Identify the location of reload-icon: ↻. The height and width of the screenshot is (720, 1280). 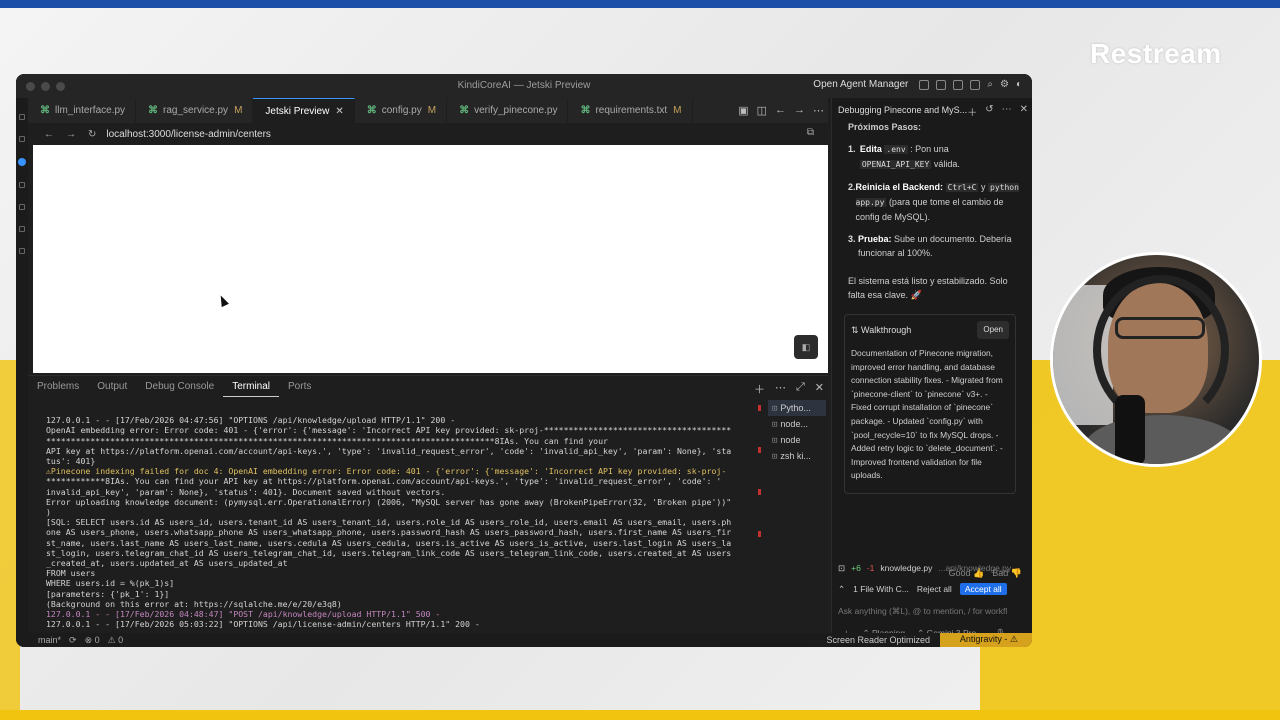
(92, 134).